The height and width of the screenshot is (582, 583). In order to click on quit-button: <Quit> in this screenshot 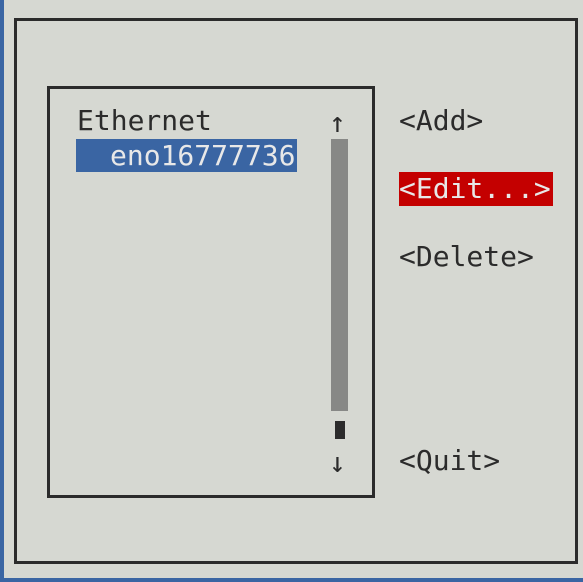, I will do `click(449, 461)`.